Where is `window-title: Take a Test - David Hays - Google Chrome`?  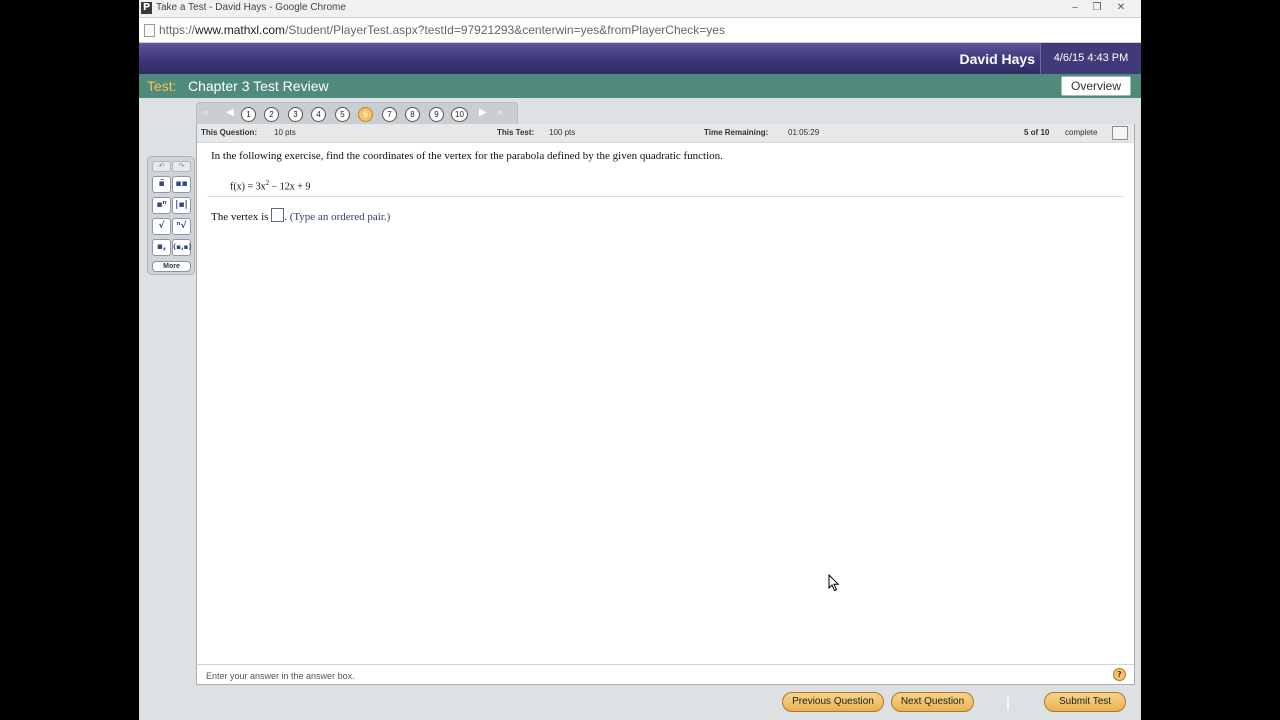
window-title: Take a Test - David Hays - Google Chrome is located at coordinates (251, 7).